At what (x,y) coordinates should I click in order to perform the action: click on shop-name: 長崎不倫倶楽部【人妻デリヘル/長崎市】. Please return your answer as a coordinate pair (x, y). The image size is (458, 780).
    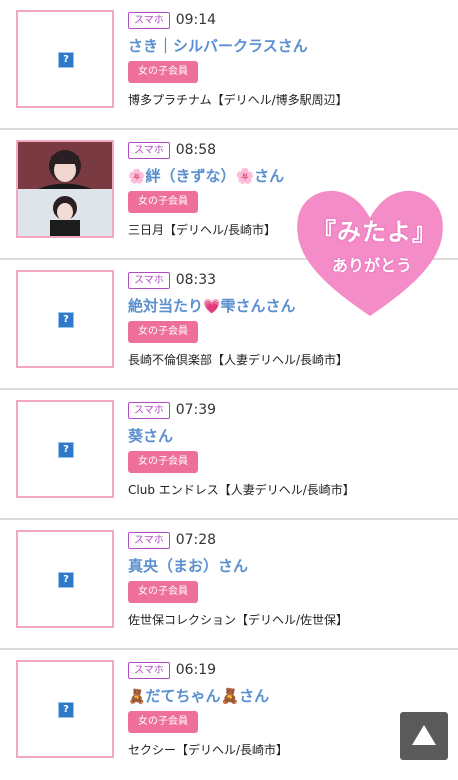
    Looking at the image, I should click on (288, 359).